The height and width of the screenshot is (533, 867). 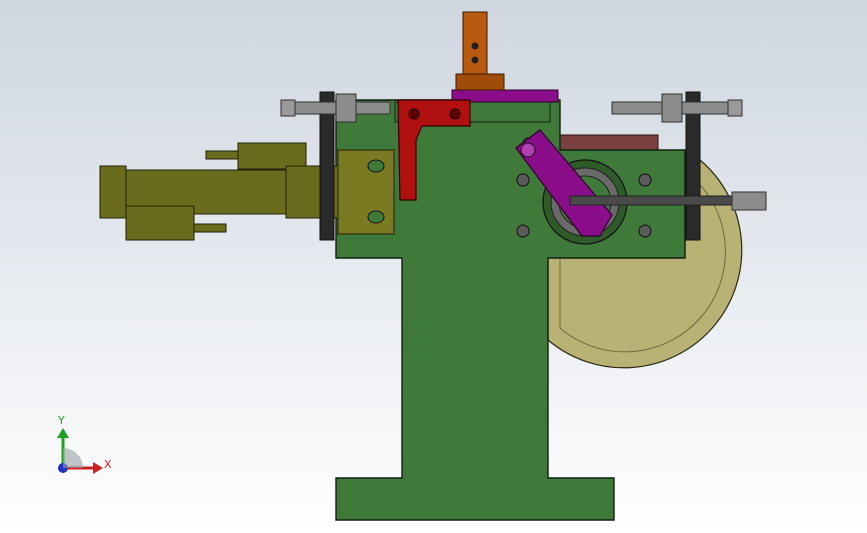 I want to click on triad-y-label: Y, so click(x=61, y=420).